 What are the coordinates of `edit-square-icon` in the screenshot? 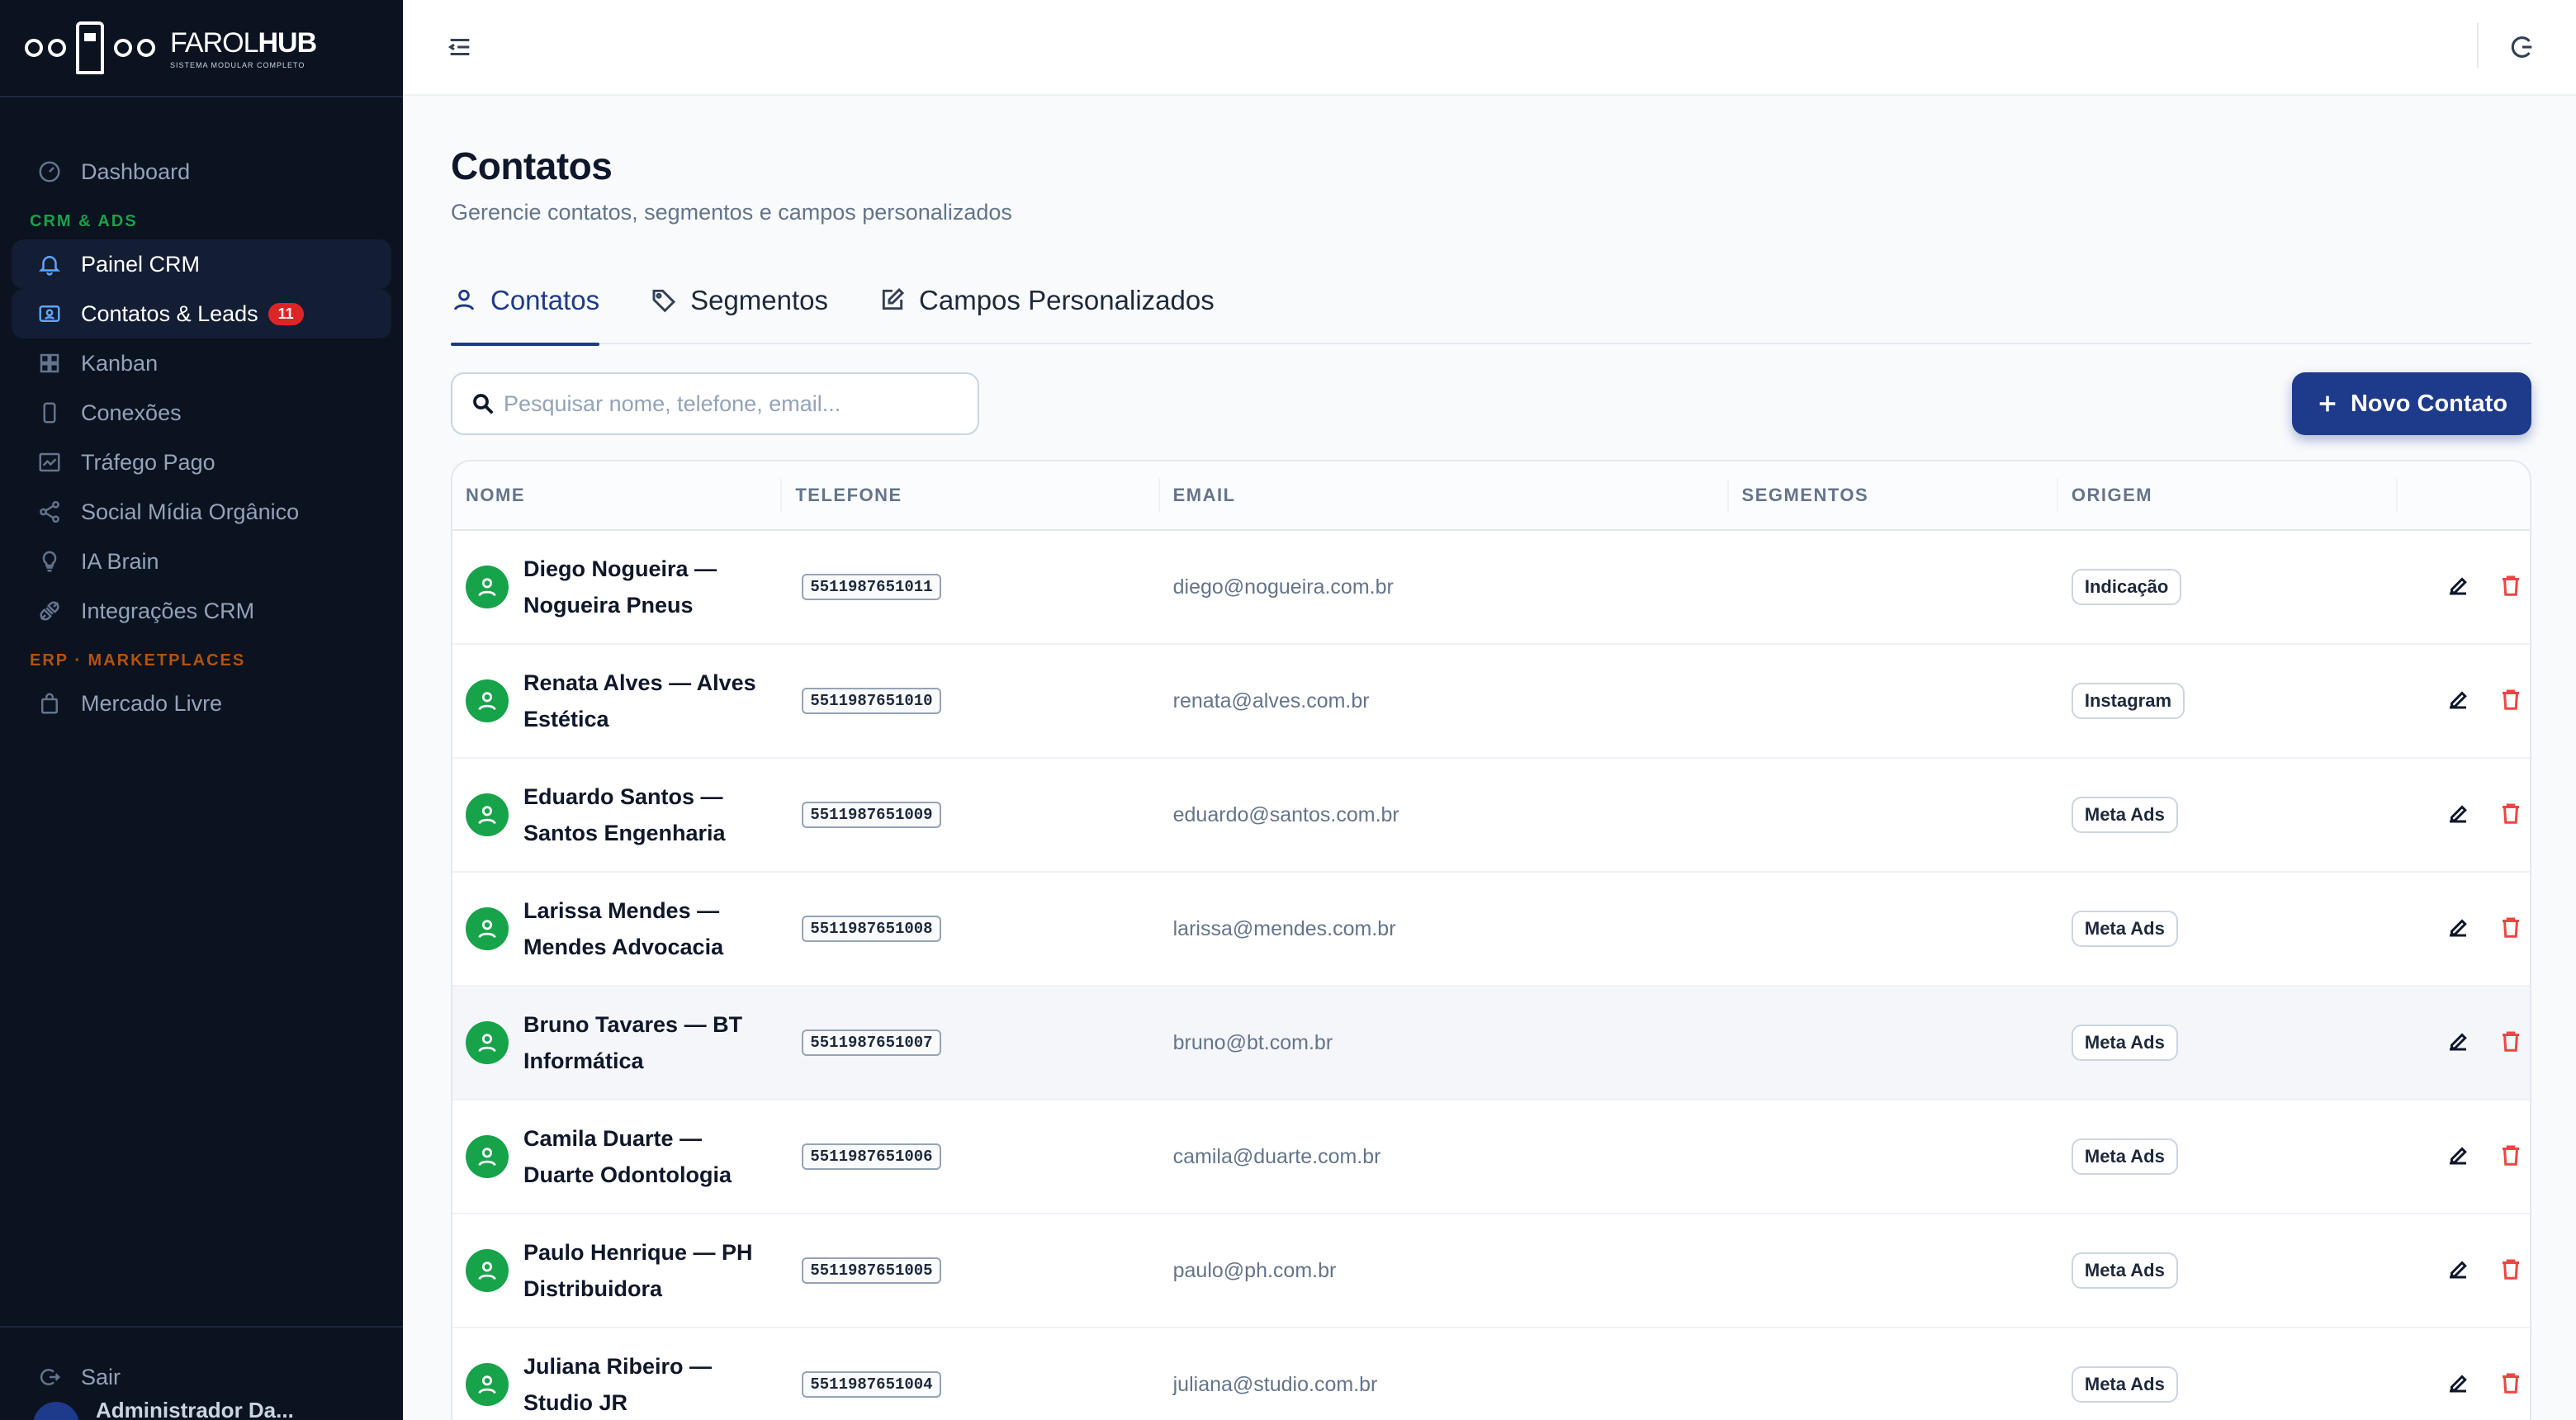 It's located at (893, 298).